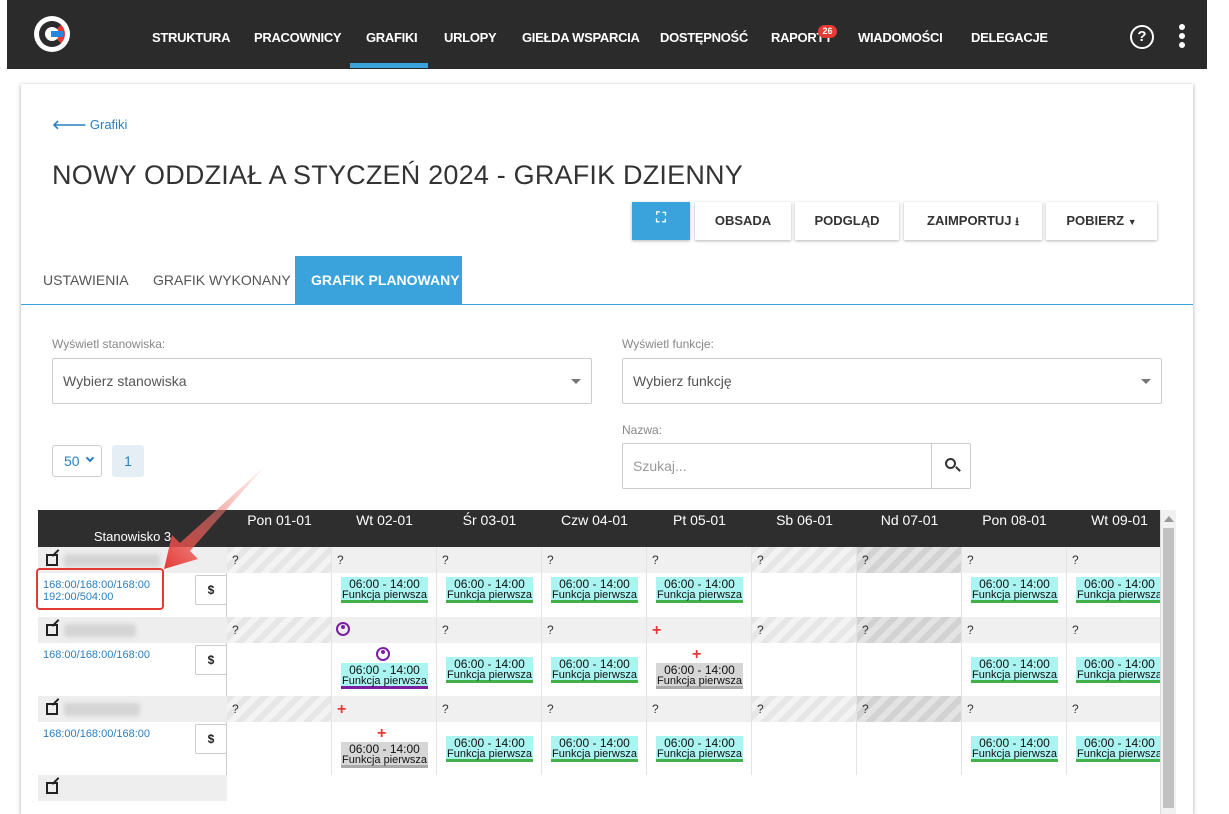 This screenshot has width=1229, height=814. I want to click on nav-urlopy: URLOPY, so click(470, 37).